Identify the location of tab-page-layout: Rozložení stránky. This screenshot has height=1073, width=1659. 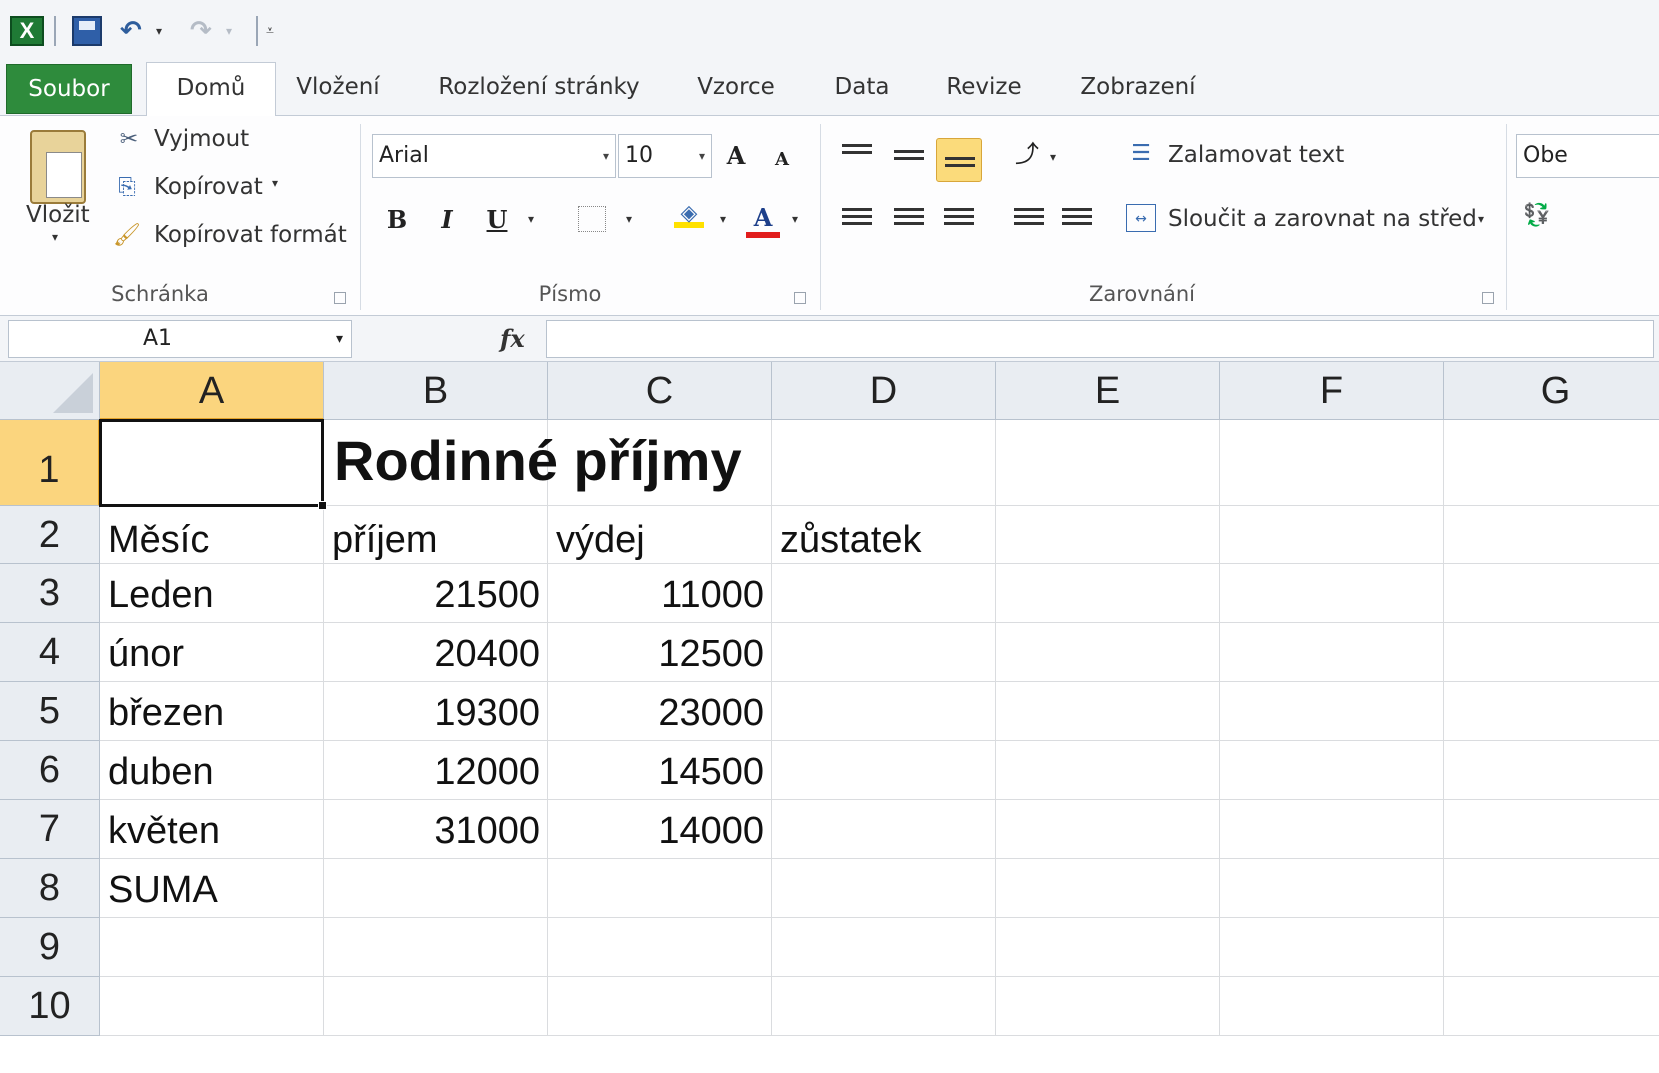
(539, 89).